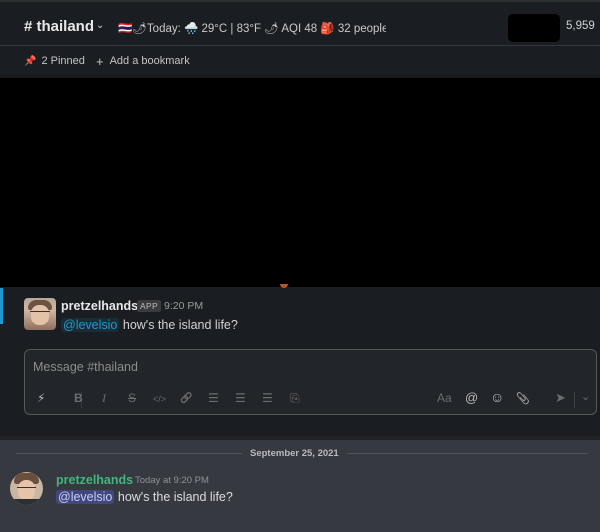 This screenshot has height=532, width=600. What do you see at coordinates (159, 399) in the screenshot?
I see `code-icon: </>` at bounding box center [159, 399].